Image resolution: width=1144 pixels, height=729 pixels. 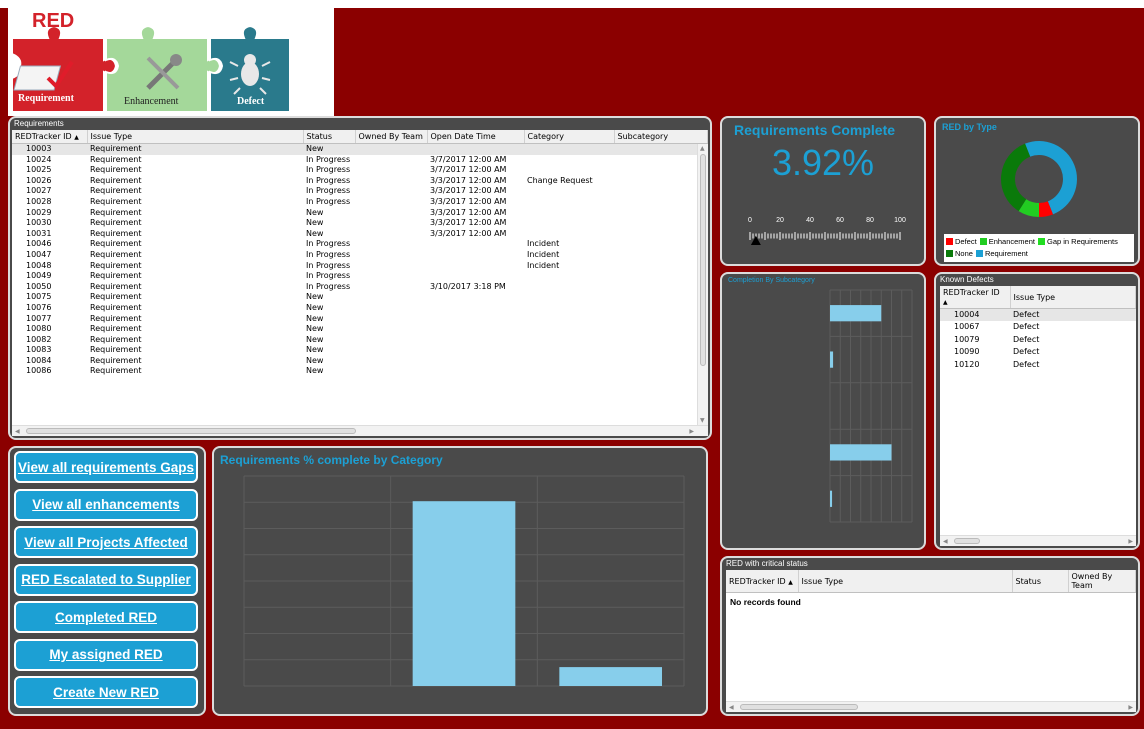 I want to click on table-row: 10067 Defect, so click(x=1038, y=327).